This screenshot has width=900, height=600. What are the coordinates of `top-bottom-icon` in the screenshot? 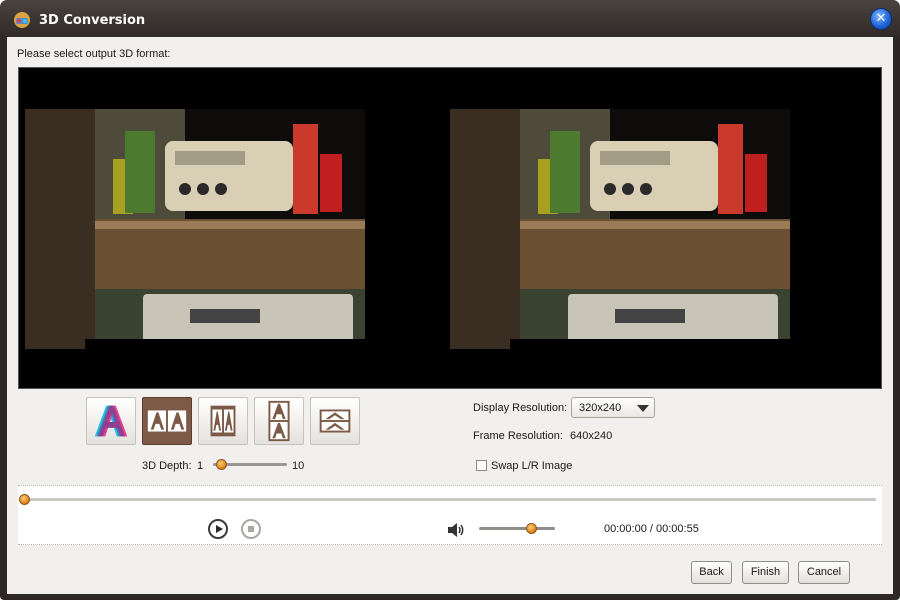 It's located at (279, 421).